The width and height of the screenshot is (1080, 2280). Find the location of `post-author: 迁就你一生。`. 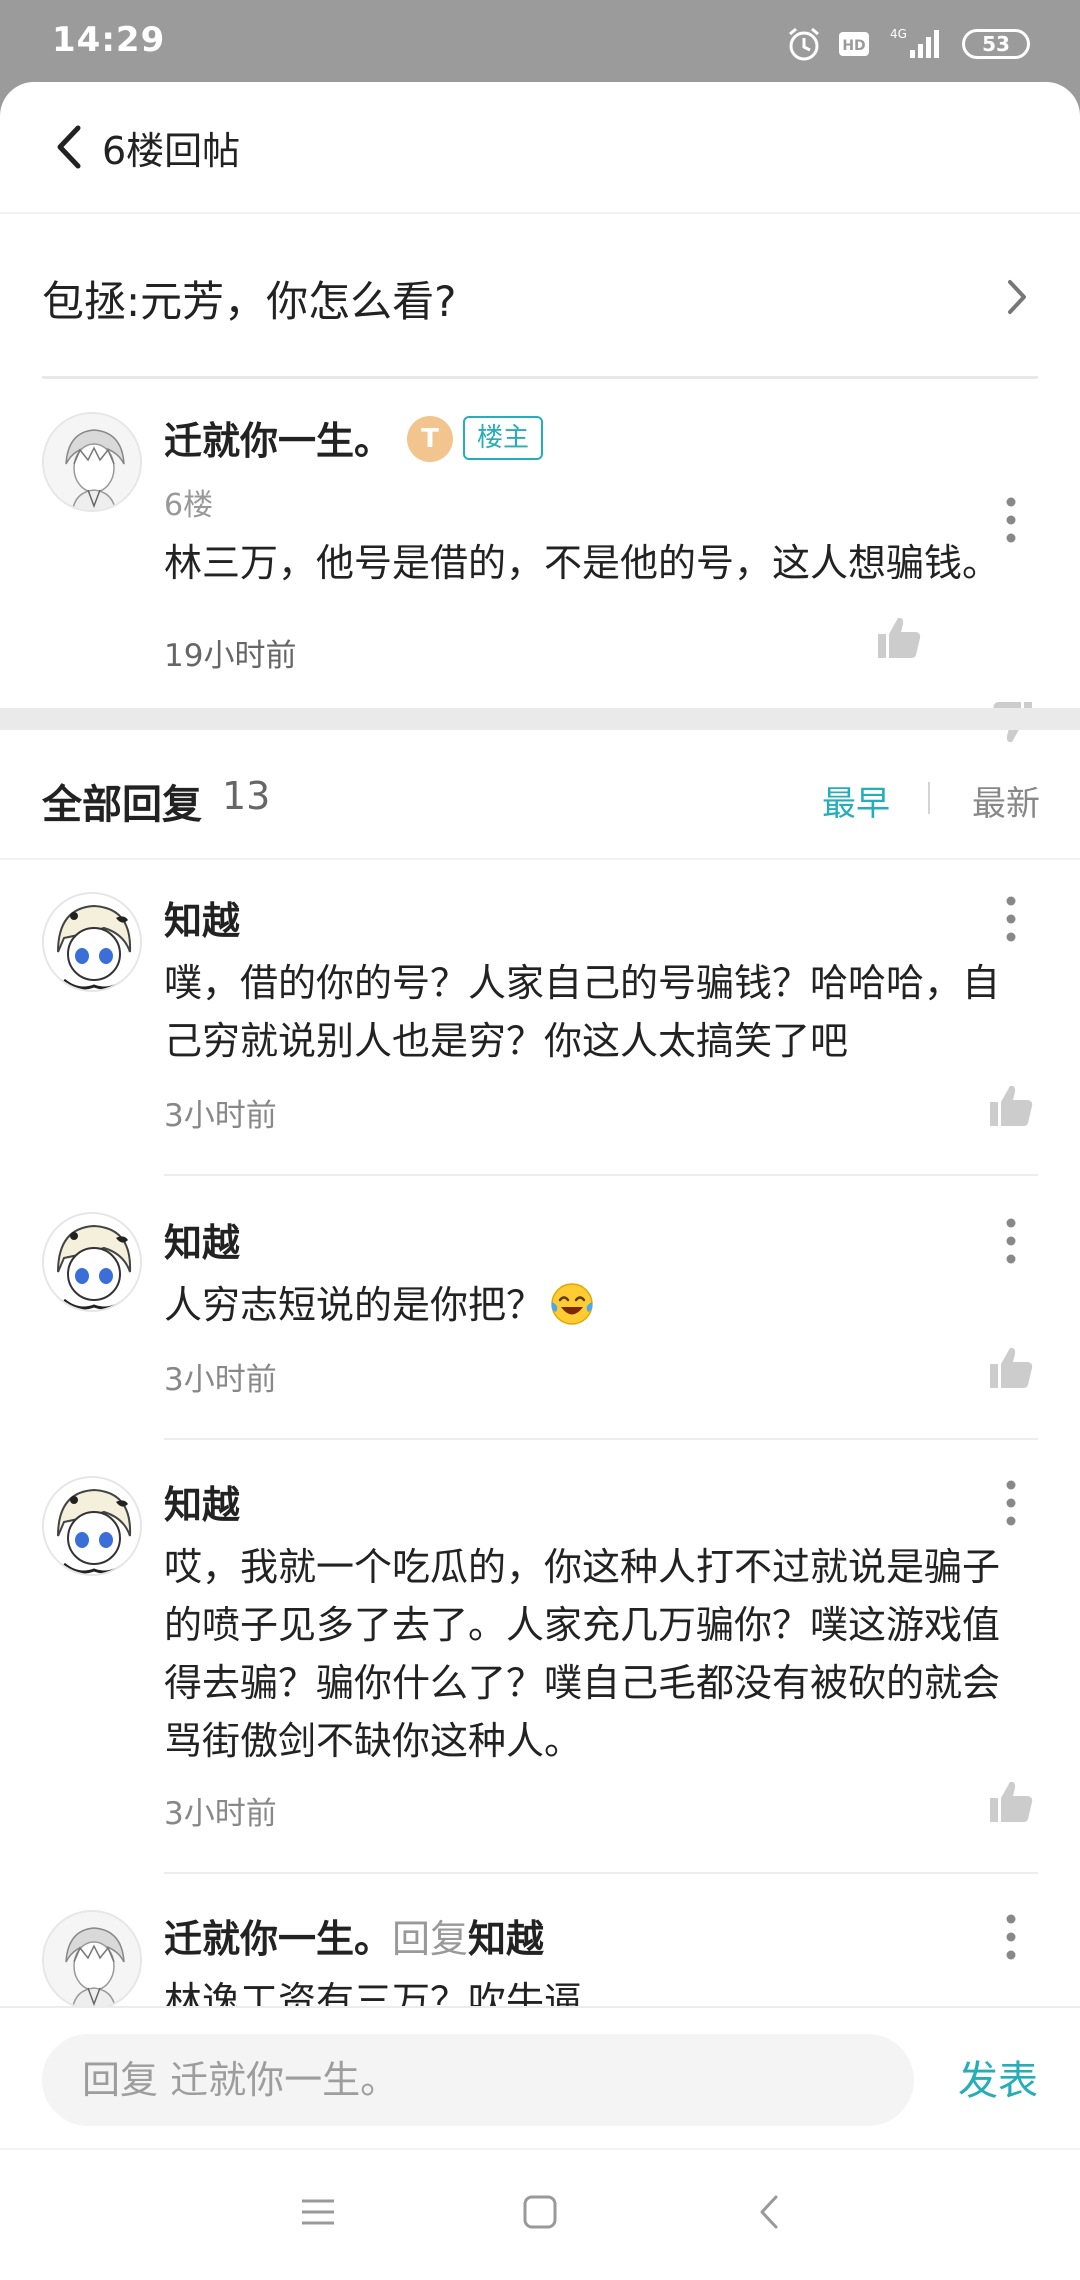

post-author: 迁就你一生。 is located at coordinates (278, 437).